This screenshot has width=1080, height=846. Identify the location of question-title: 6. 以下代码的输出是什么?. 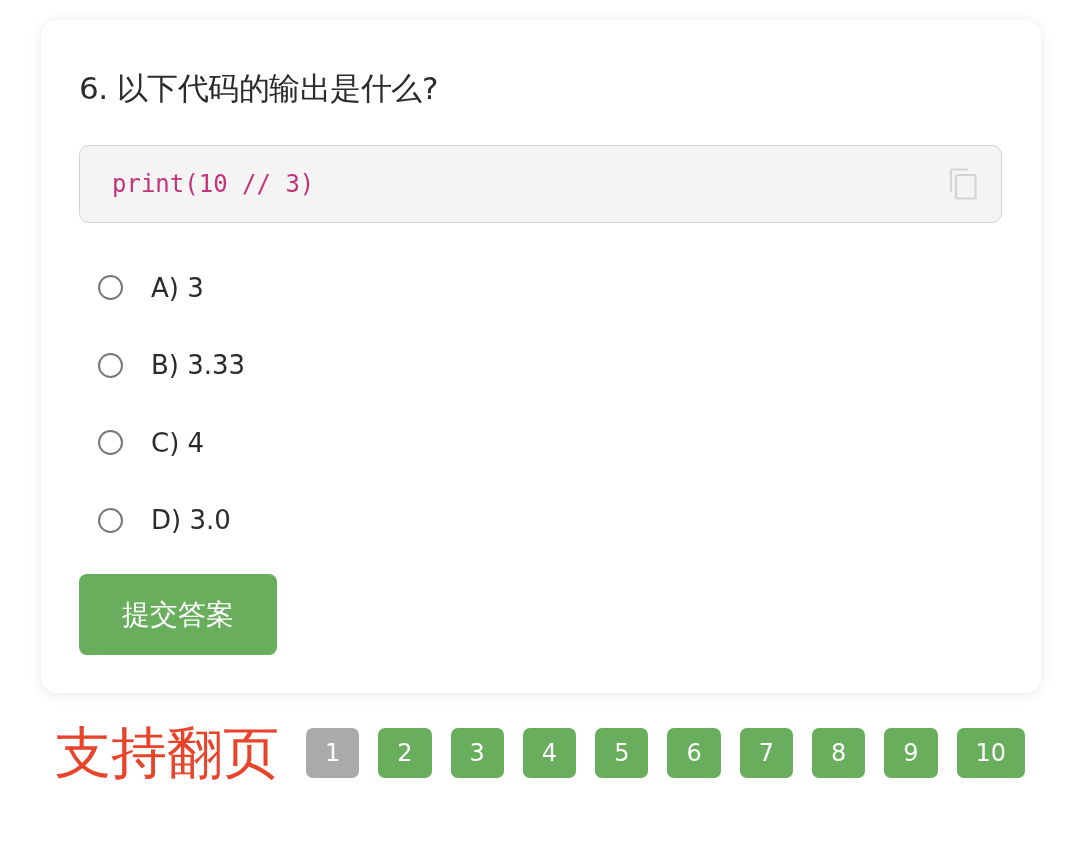
(258, 88).